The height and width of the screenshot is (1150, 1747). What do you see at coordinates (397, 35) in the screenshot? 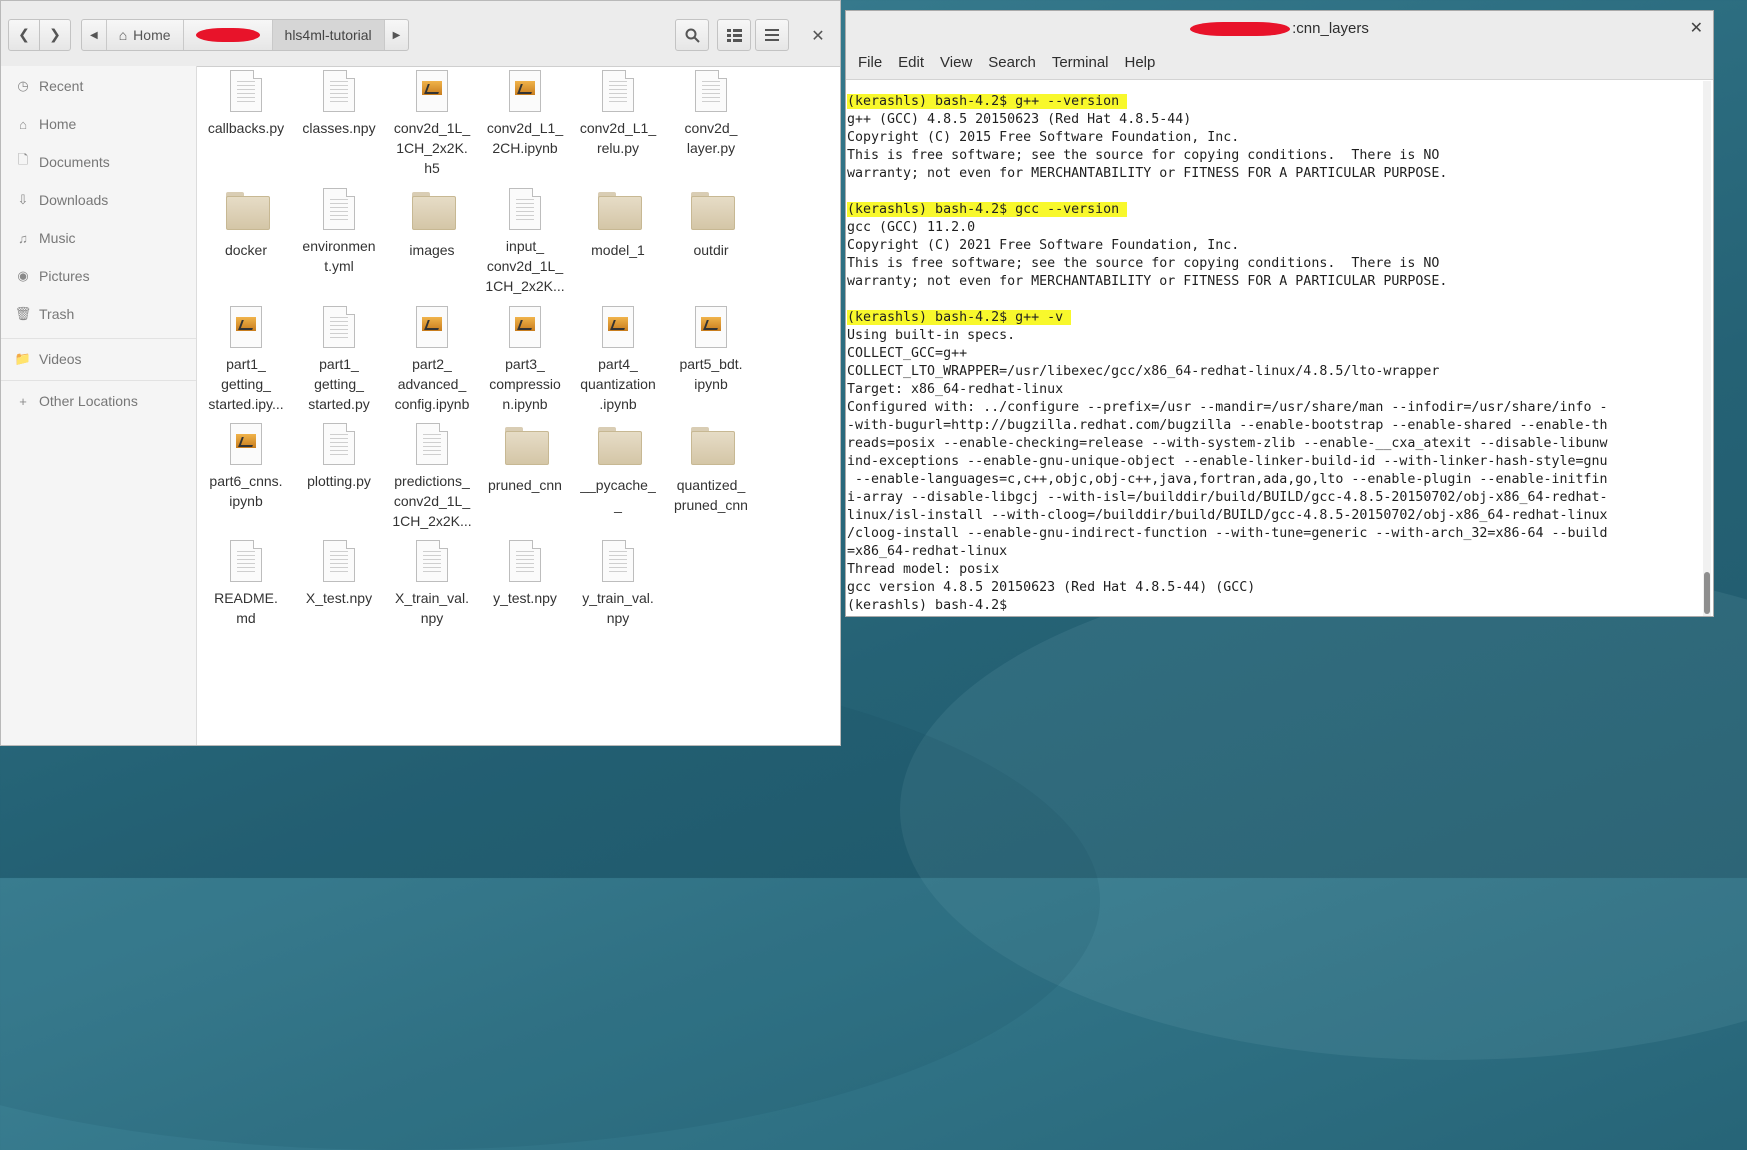
I see `breadcrumb-scroll-right: ▶` at bounding box center [397, 35].